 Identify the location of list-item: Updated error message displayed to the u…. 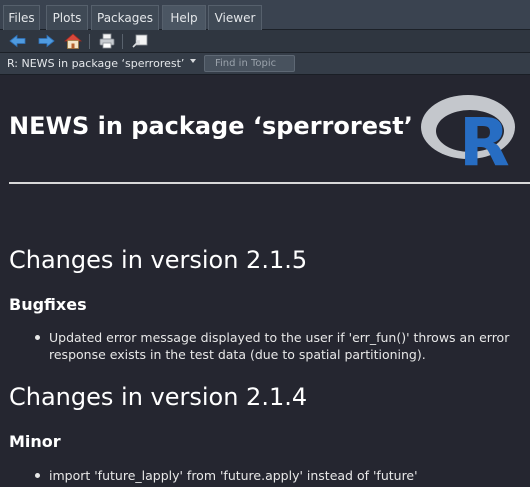
(279, 346).